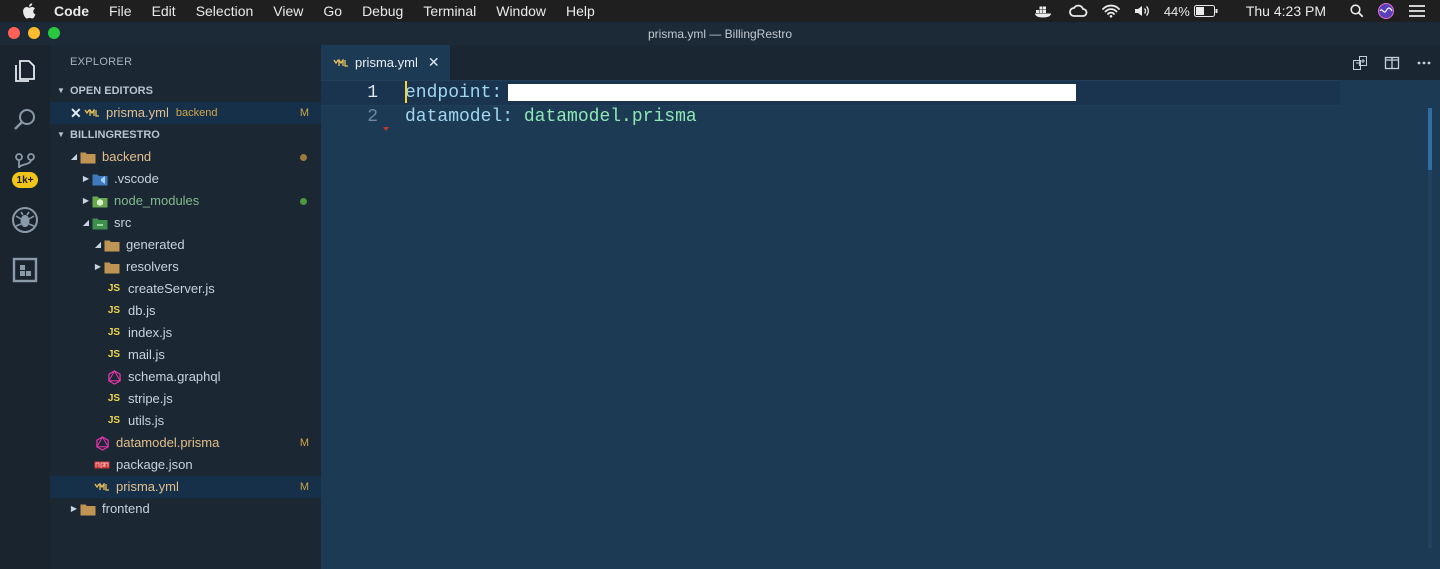  Describe the element at coordinates (25, 120) in the screenshot. I see `search-icon` at that location.